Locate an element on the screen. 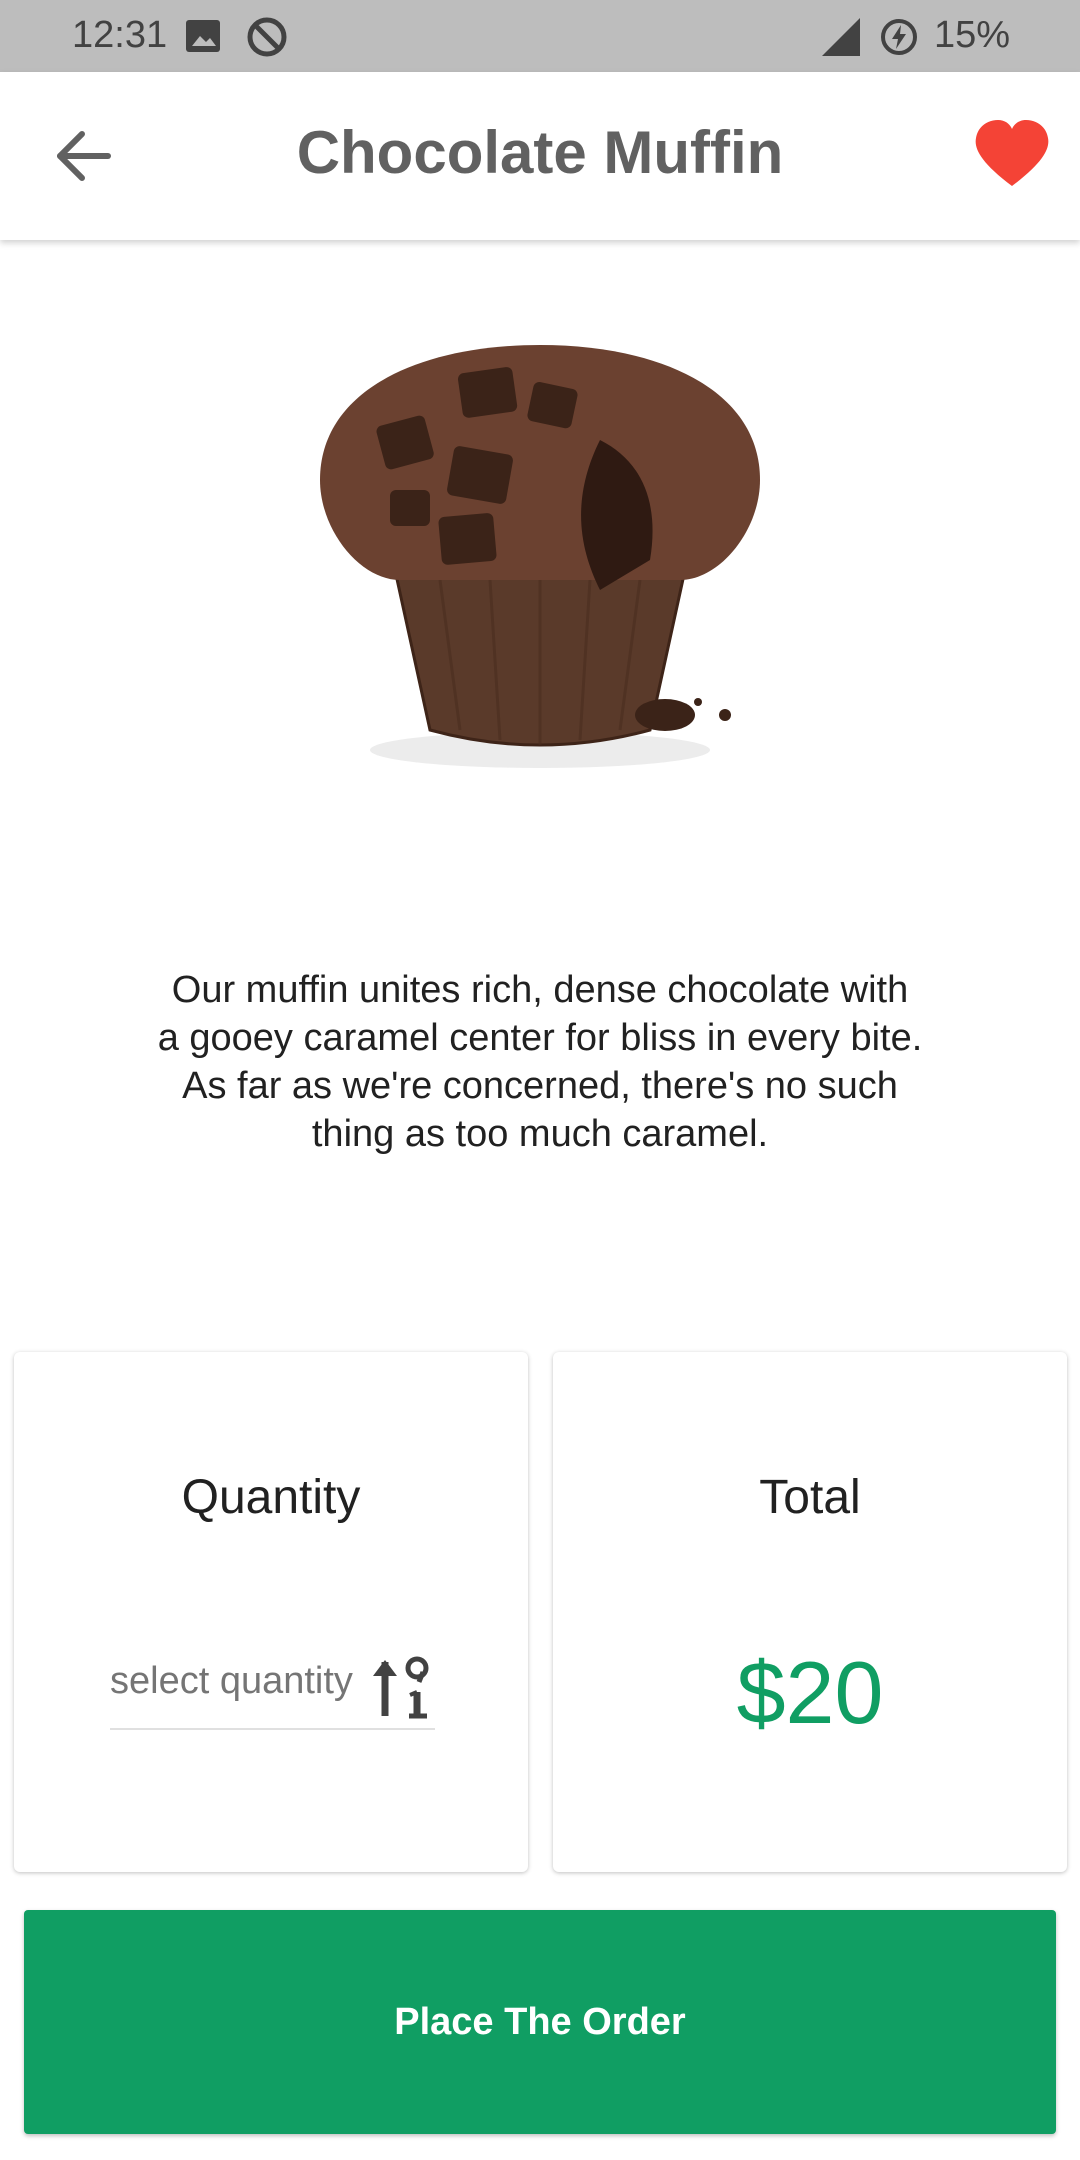 The image size is (1080, 2160). quantity-card: Quantity select quantity is located at coordinates (271, 1612).